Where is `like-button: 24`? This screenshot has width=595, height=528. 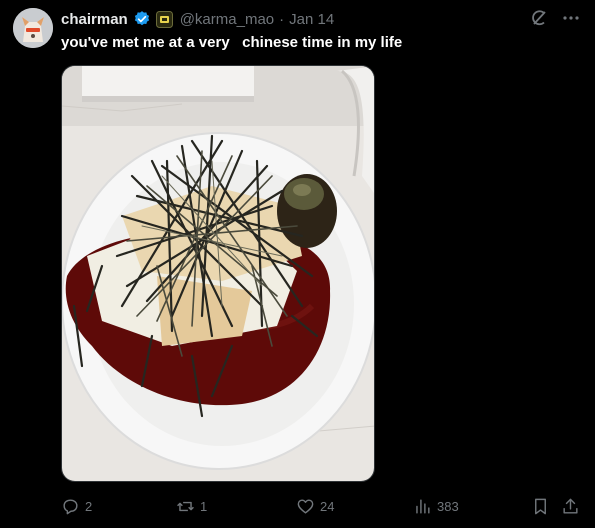
like-button: 24 is located at coordinates (315, 506).